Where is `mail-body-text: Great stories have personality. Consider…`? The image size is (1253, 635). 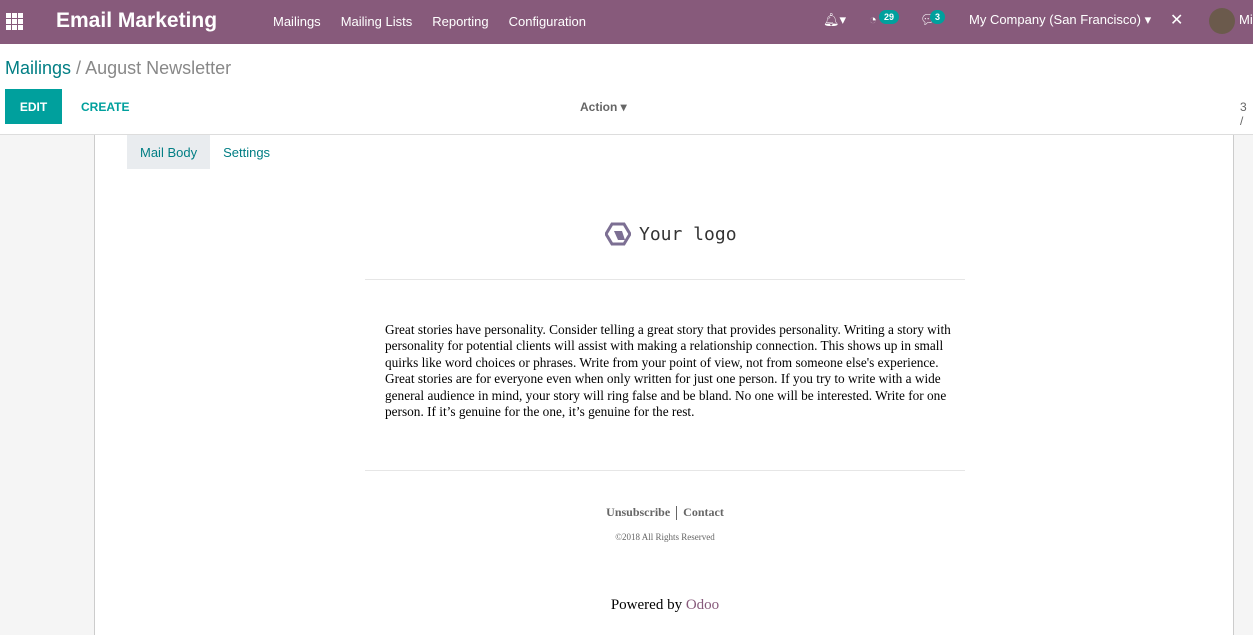
mail-body-text: Great stories have personality. Consider… is located at coordinates (670, 371).